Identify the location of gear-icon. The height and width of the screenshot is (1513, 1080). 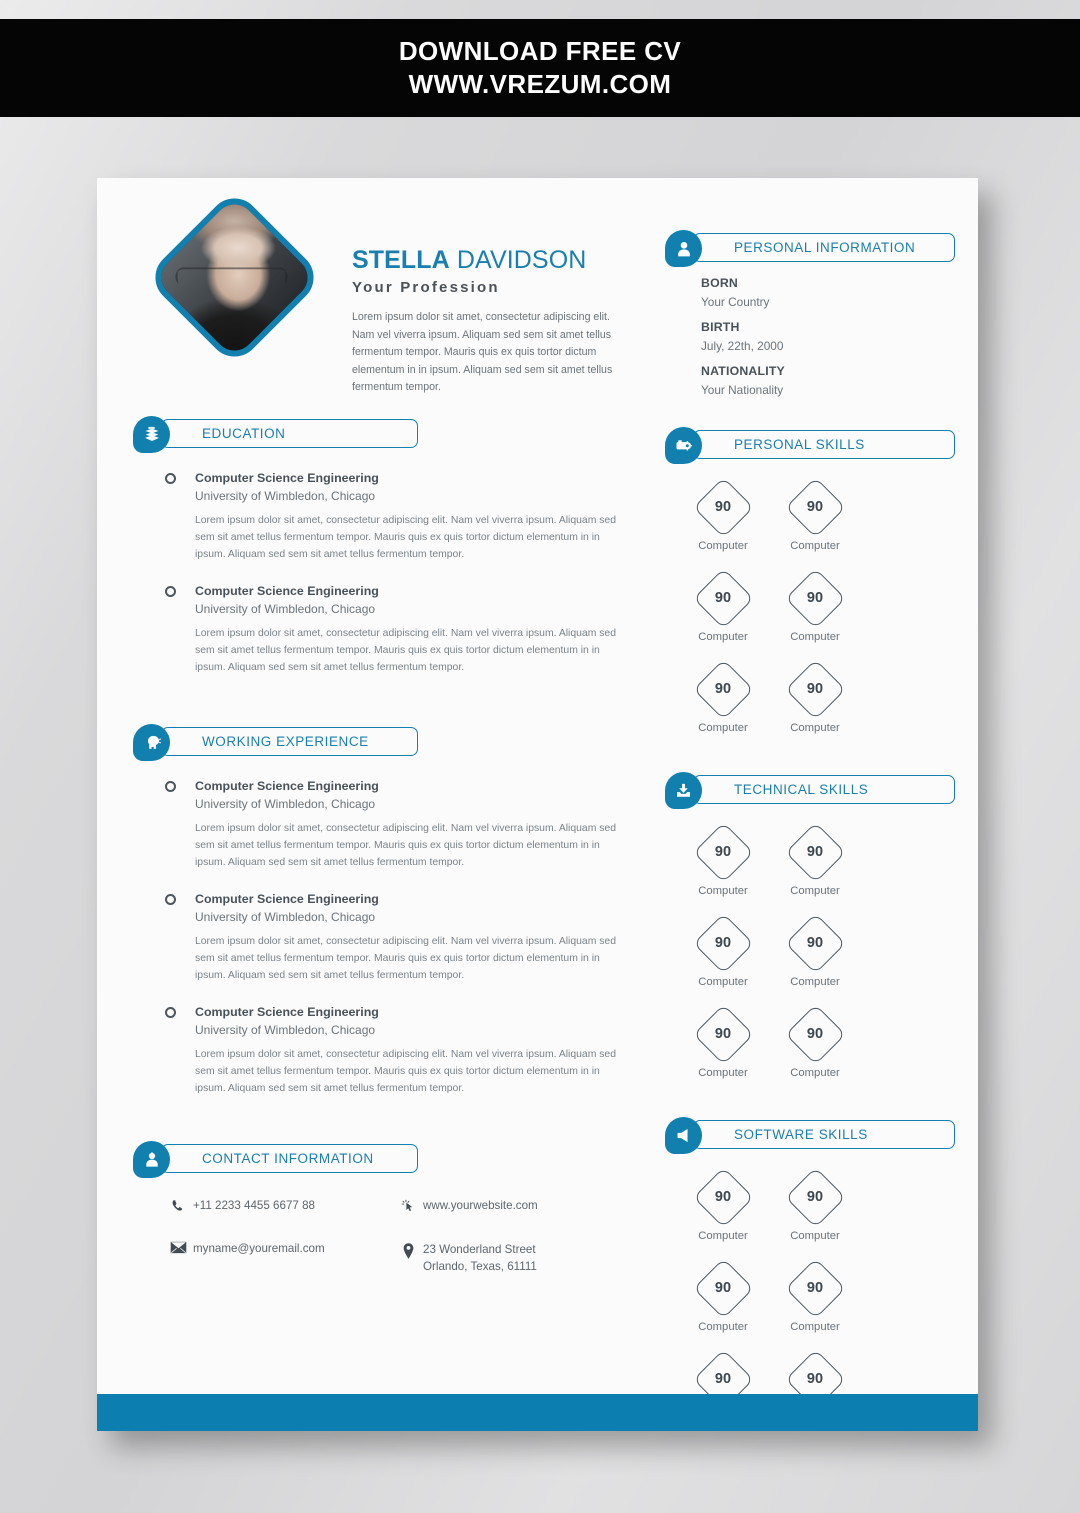
(683, 445).